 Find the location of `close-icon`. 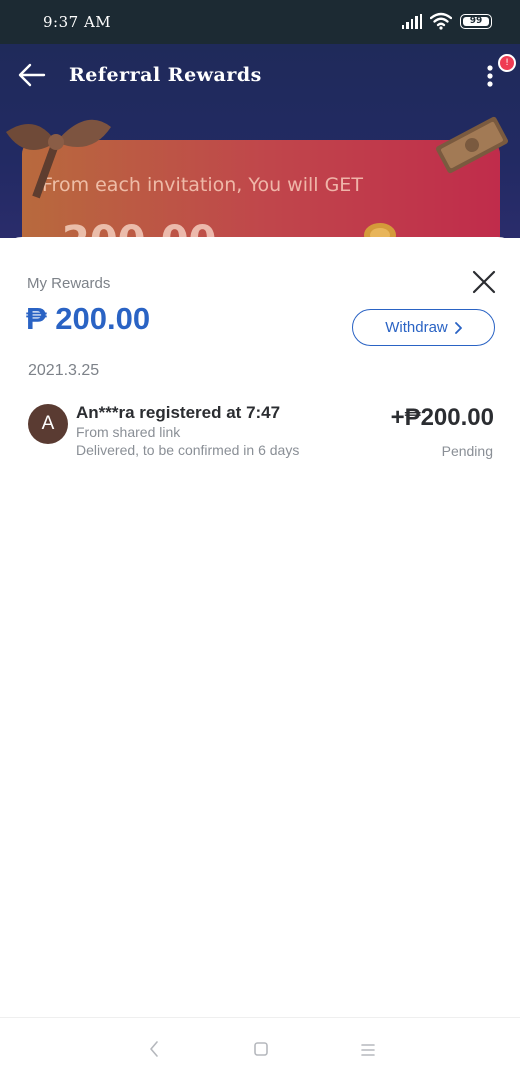

close-icon is located at coordinates (484, 282).